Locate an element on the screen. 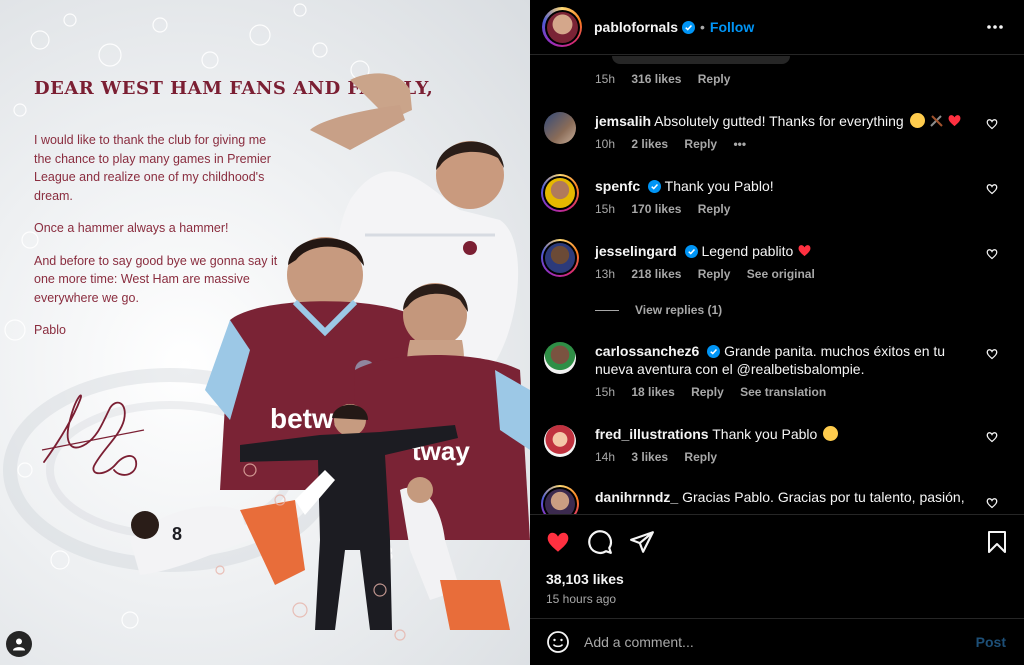 This screenshot has height=665, width=1024. more-options-button: ••• is located at coordinates (739, 144).